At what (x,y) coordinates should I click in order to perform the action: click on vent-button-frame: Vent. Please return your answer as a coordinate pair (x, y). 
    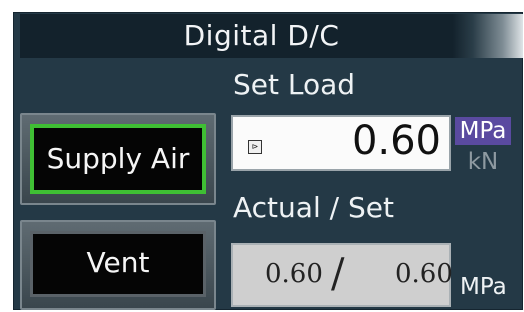
    Looking at the image, I should click on (118, 265).